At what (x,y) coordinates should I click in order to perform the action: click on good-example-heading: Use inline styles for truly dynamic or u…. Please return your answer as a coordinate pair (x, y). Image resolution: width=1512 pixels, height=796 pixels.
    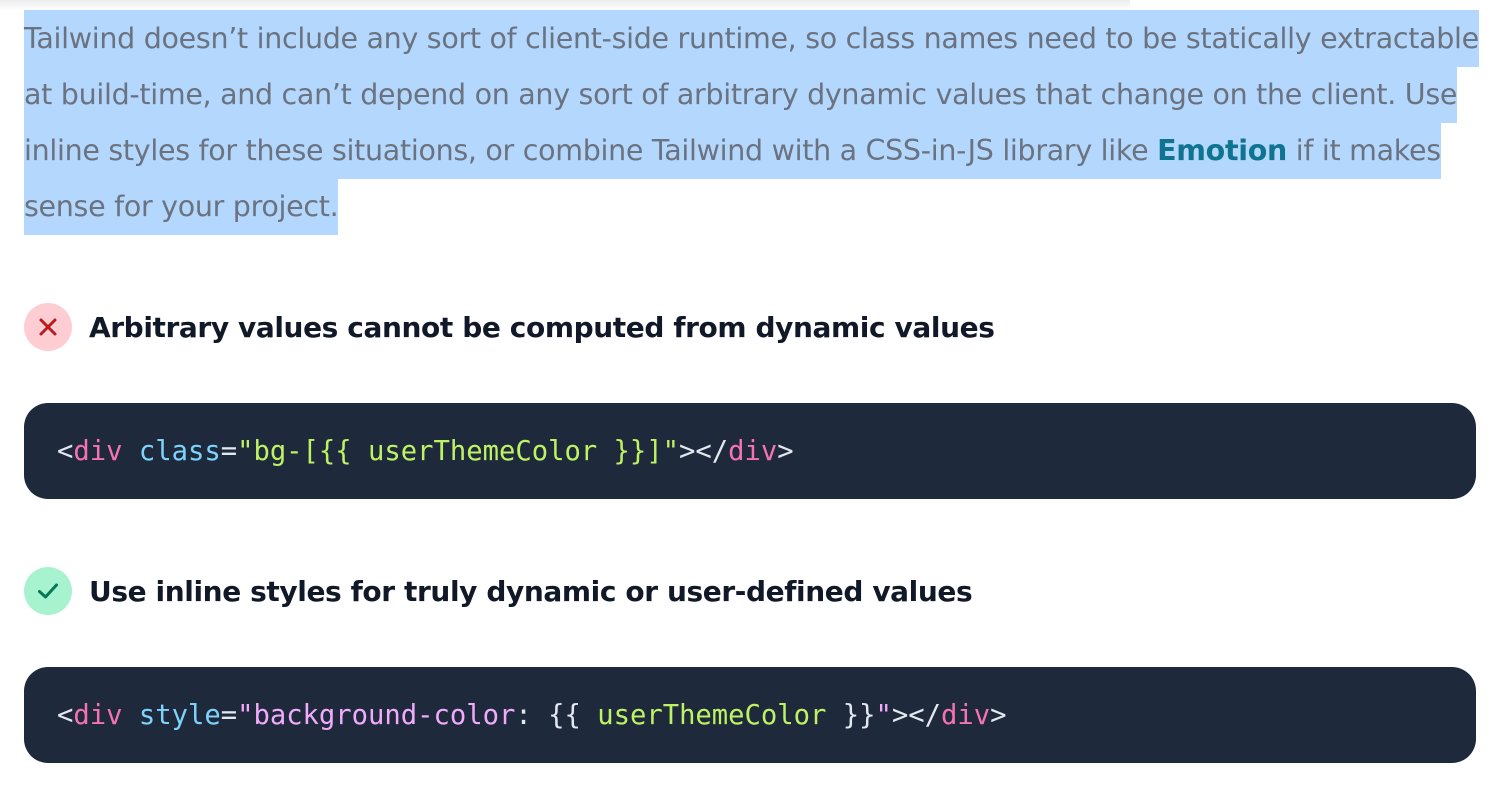
    Looking at the image, I should click on (498, 591).